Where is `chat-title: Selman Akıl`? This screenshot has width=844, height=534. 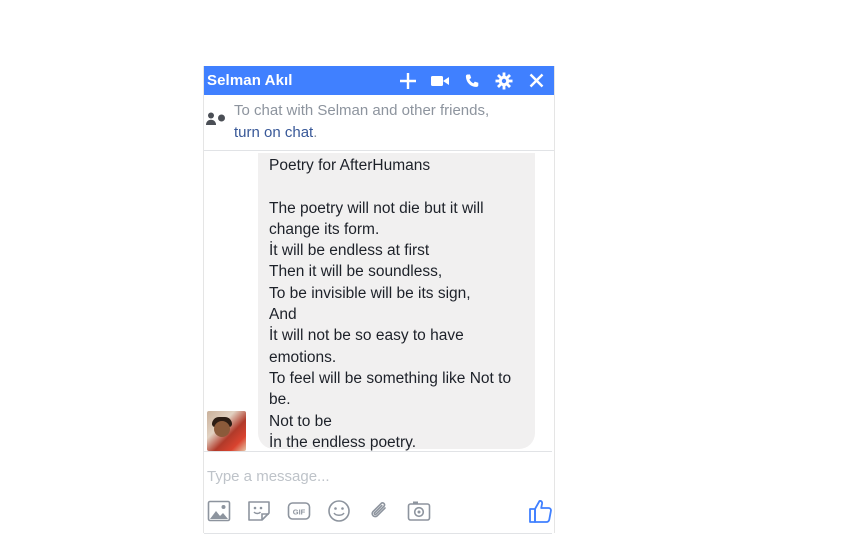
chat-title: Selman Akıl is located at coordinates (250, 80).